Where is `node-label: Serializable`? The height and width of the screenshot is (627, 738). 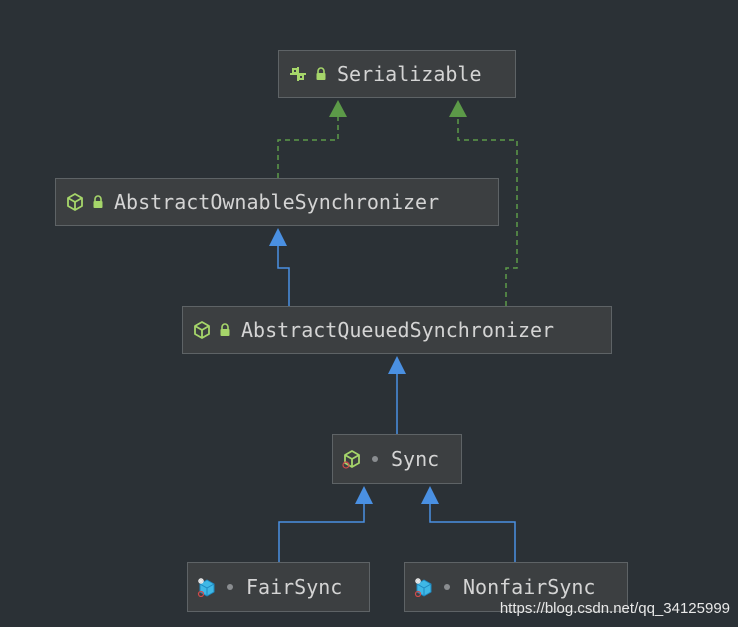
node-label: Serializable is located at coordinates (409, 74).